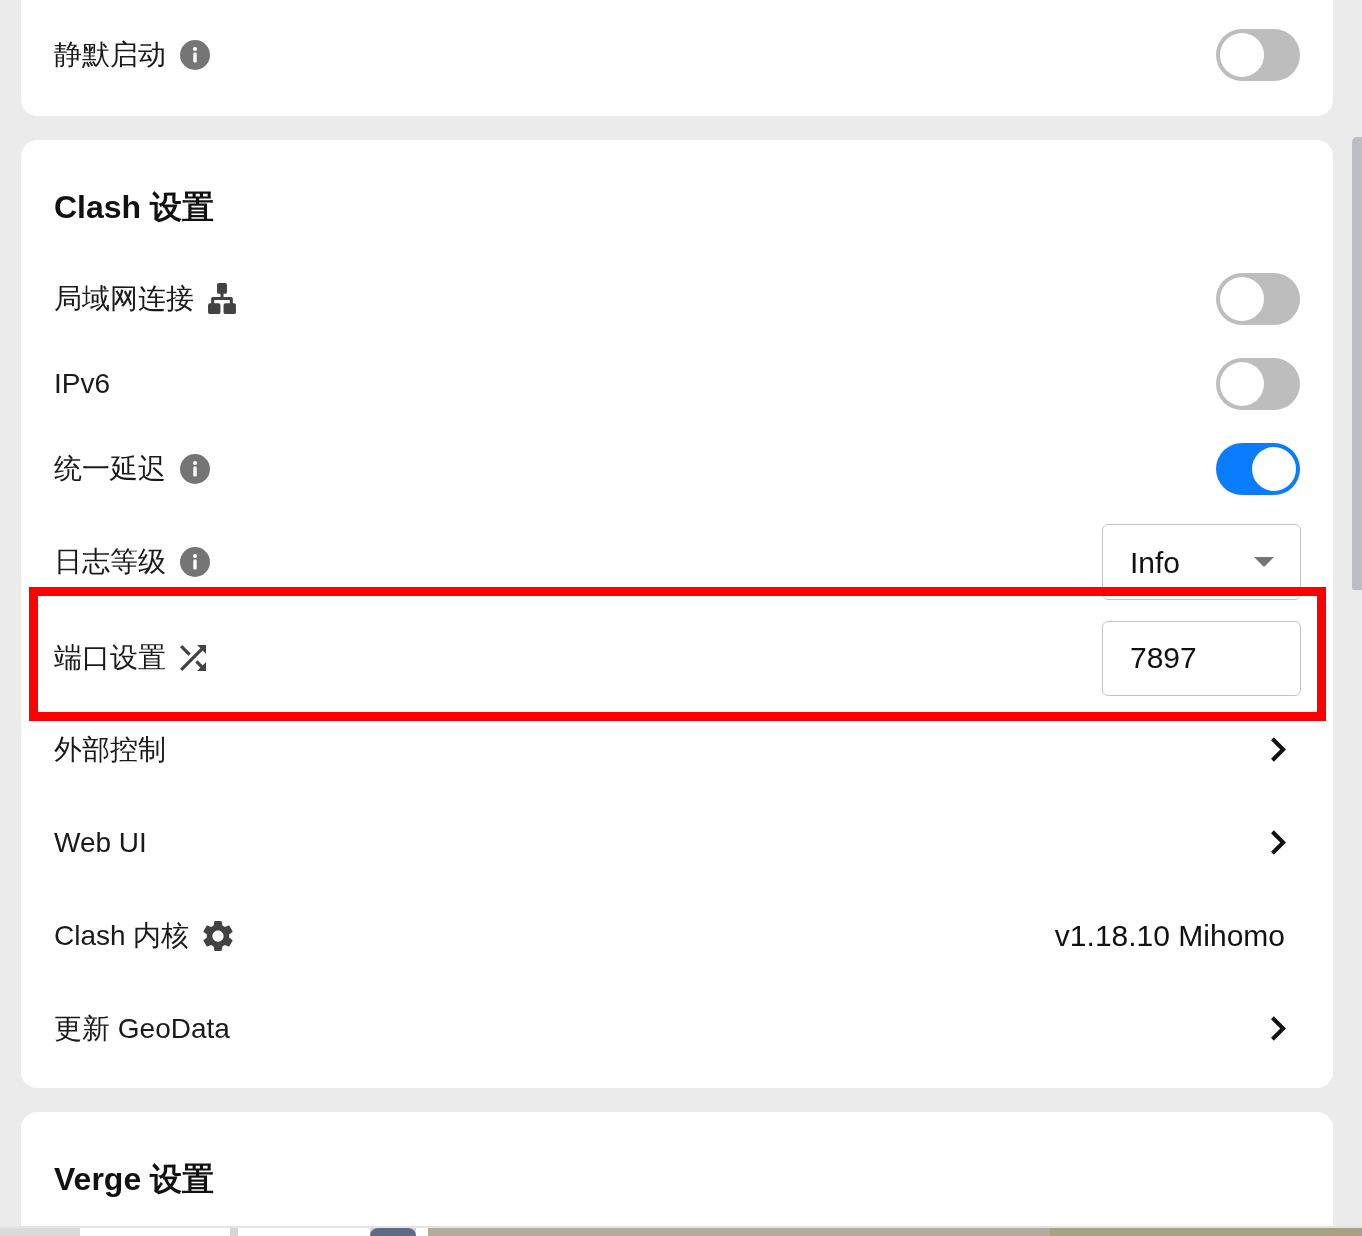 The width and height of the screenshot is (1362, 1236). Describe the element at coordinates (142, 1028) in the screenshot. I see `setting-label: 更新 GeoData` at that location.